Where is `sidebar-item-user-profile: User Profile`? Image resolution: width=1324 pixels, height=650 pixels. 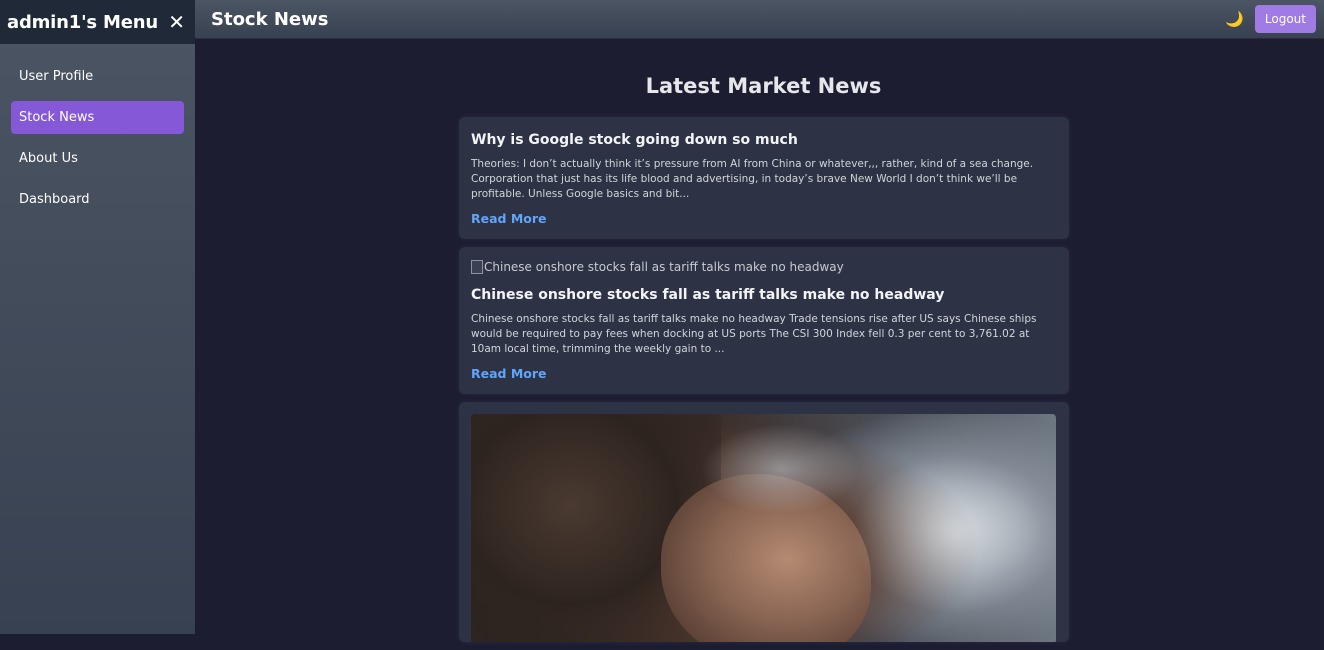 sidebar-item-user-profile: User Profile is located at coordinates (97, 76).